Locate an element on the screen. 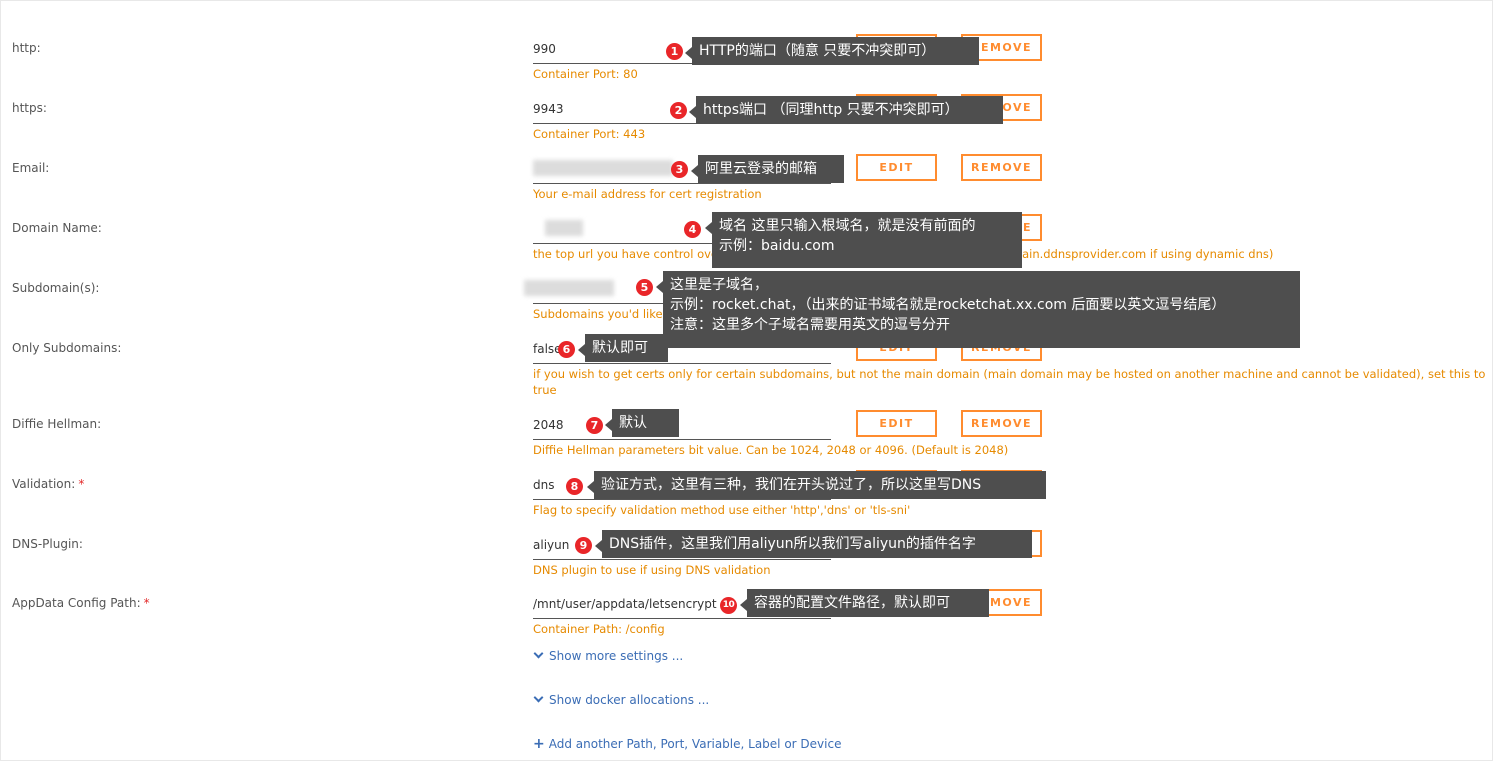  callout-line: HTTP的端口（随意 只要不冲突即可） is located at coordinates (817, 51).